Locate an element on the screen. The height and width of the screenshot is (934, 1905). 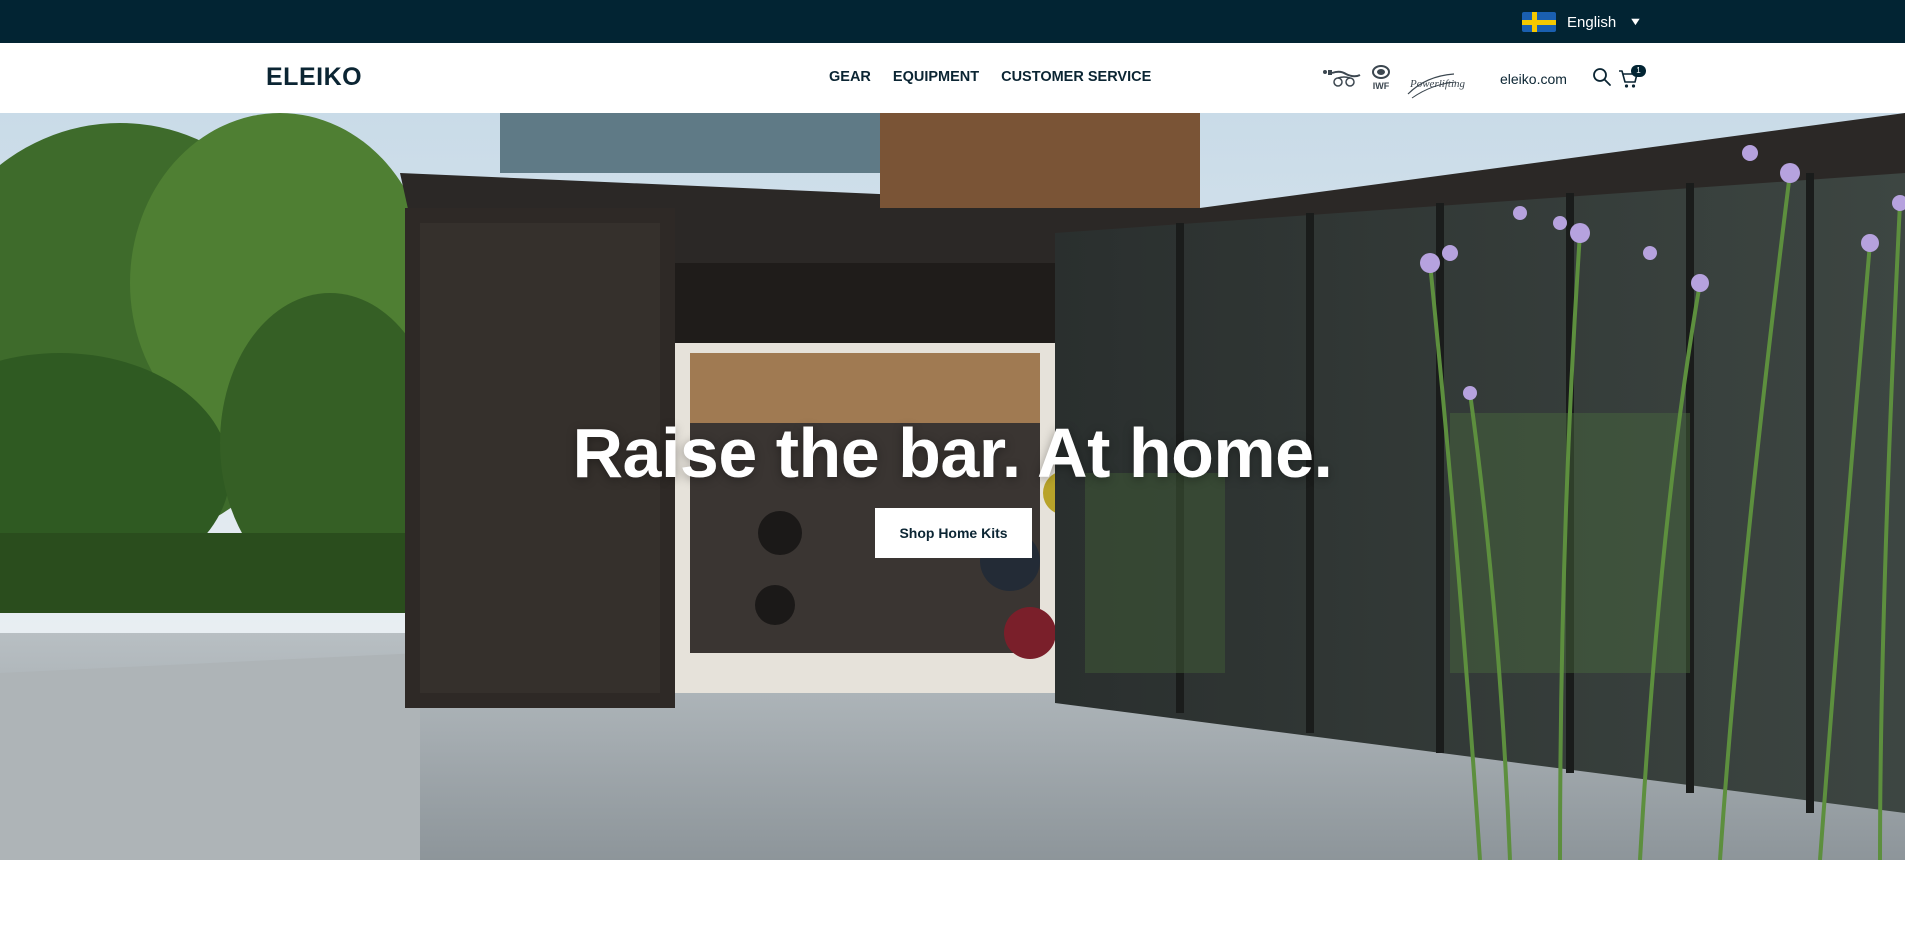
main-navigation: GEAR EQUIPMENT CUSTOMER SERVICE is located at coordinates (990, 77).